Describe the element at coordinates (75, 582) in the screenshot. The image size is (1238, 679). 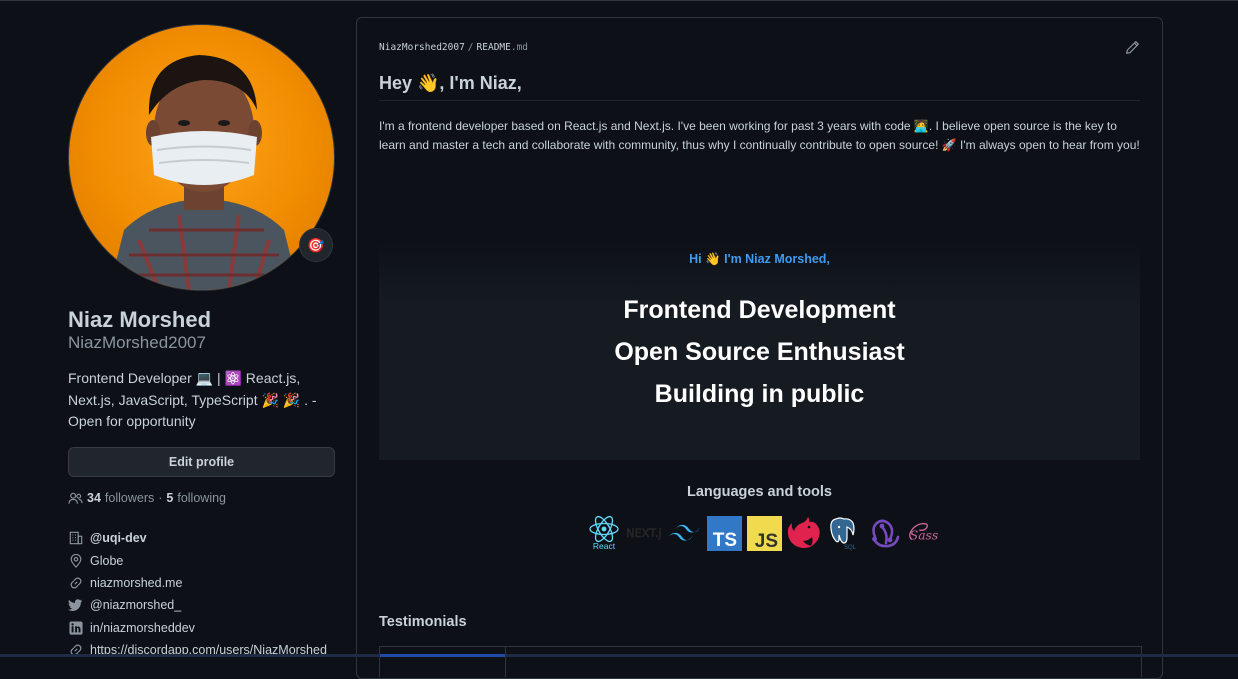
I see `link-icon` at that location.